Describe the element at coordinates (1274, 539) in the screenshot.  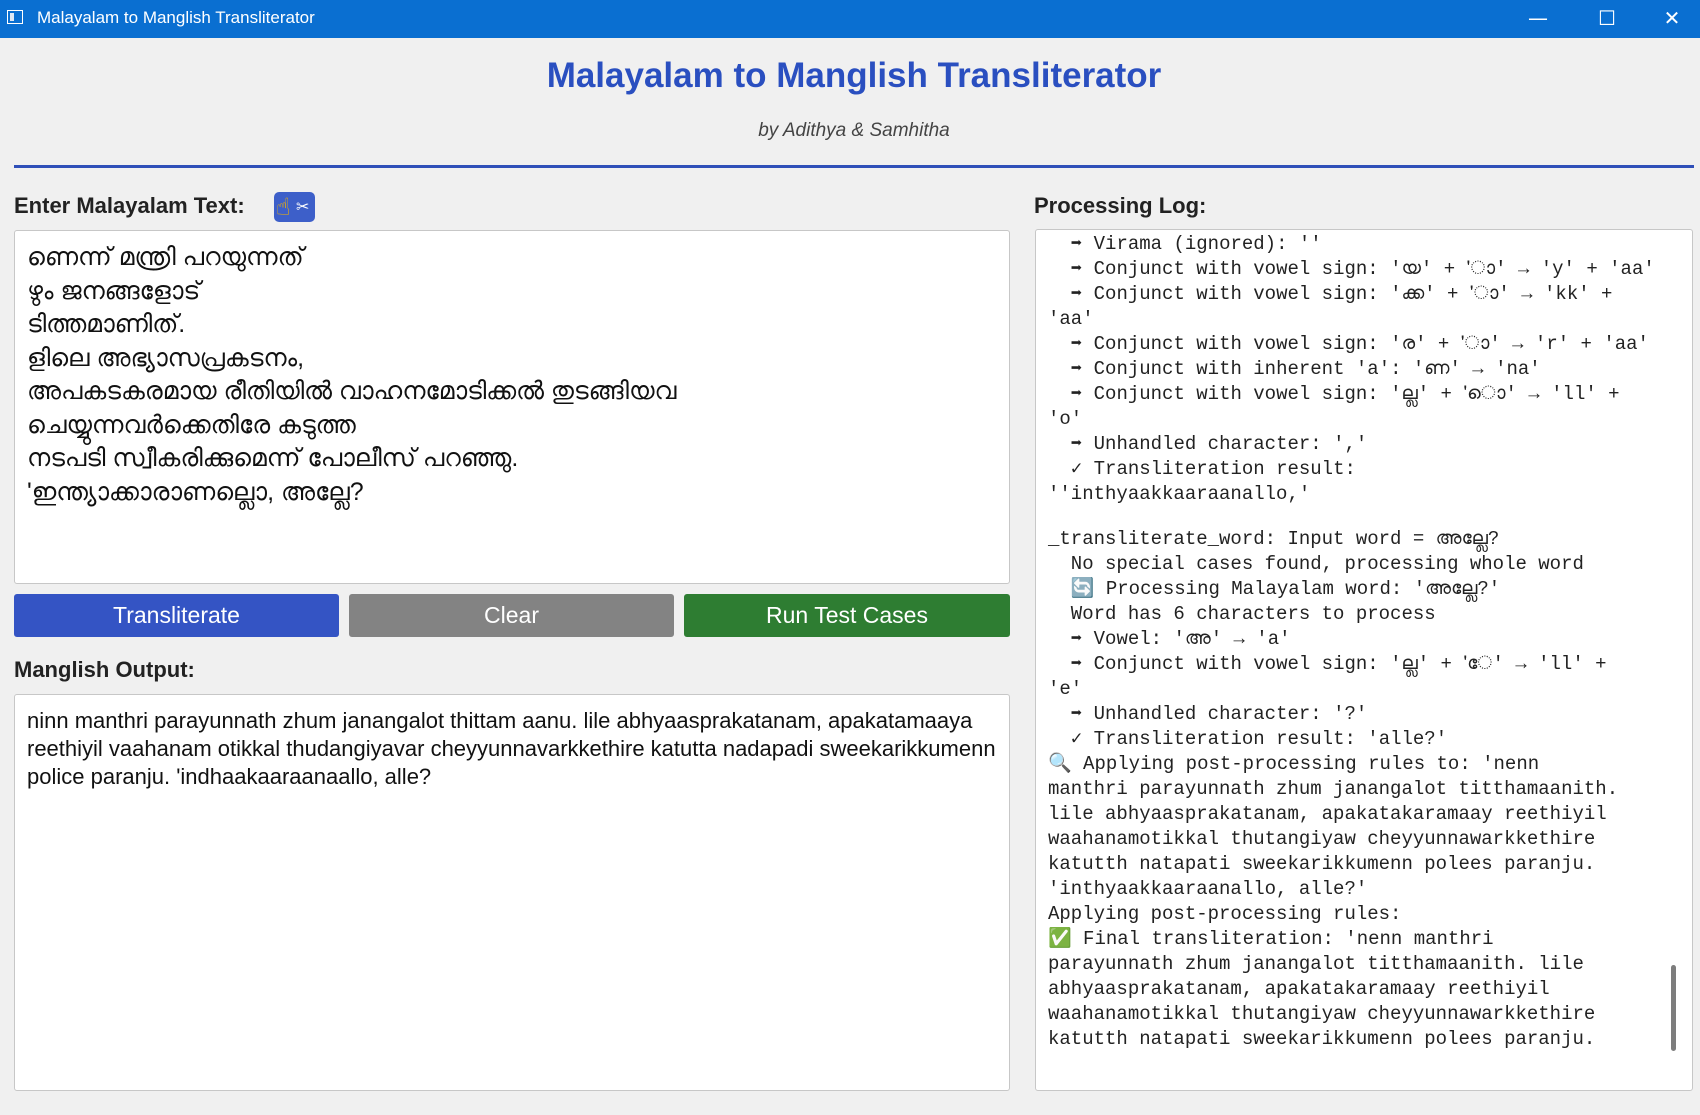
I see `log-line: _transliterate_word: Input word = അല്ലേ?` at that location.